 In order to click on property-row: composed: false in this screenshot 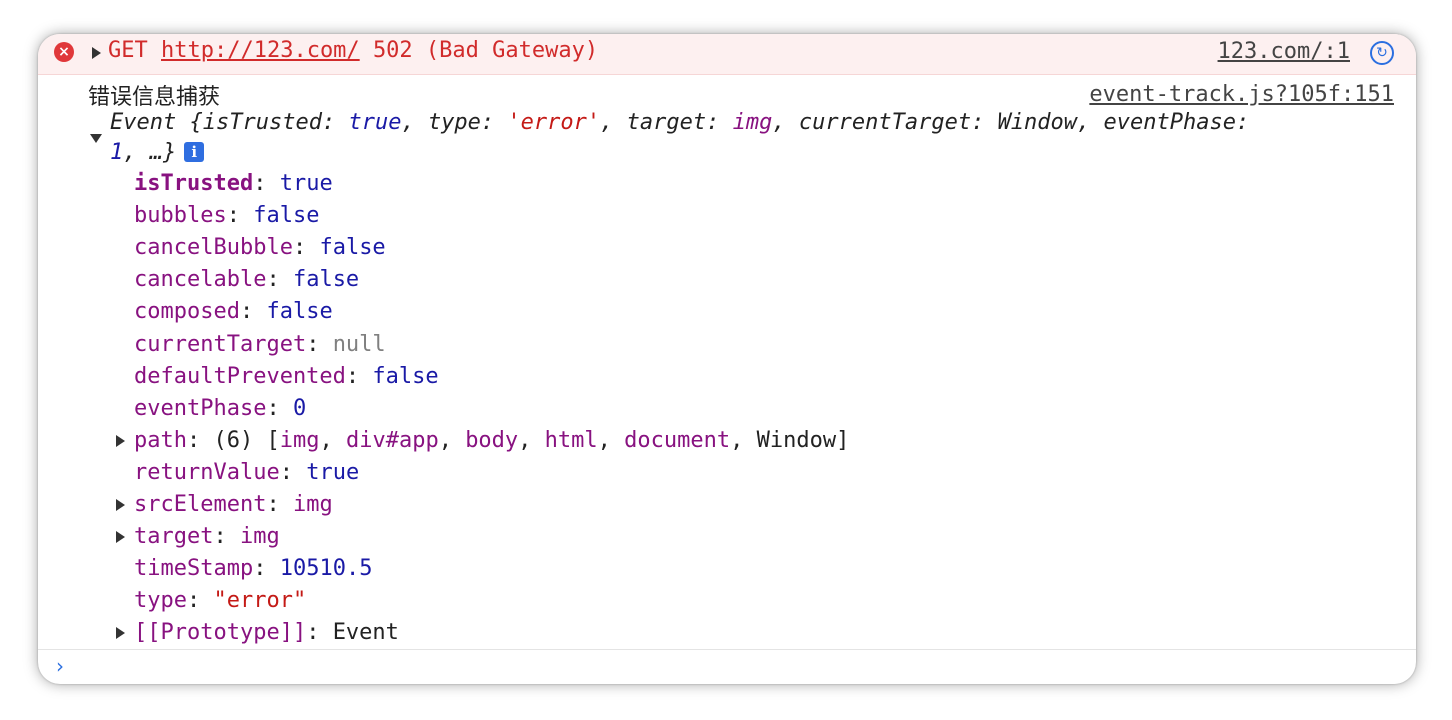, I will do `click(233, 312)`.